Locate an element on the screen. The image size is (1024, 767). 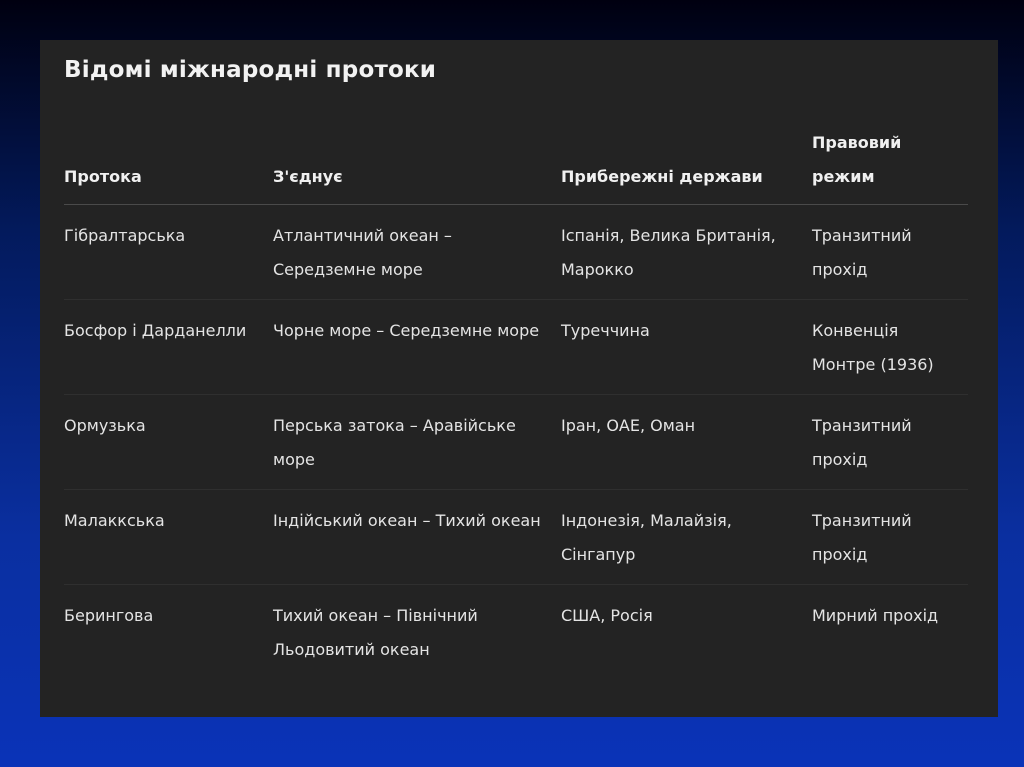
cell-coastal-states: США, Росія is located at coordinates (607, 615).